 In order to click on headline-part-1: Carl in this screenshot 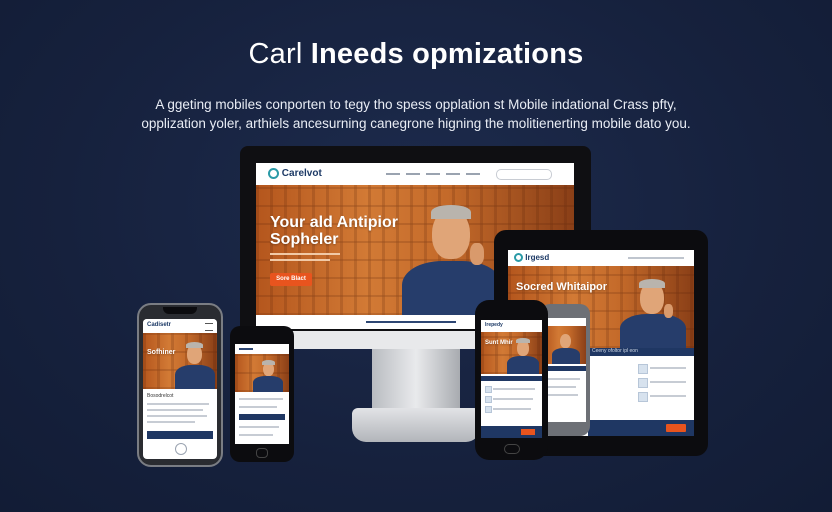, I will do `click(279, 54)`.